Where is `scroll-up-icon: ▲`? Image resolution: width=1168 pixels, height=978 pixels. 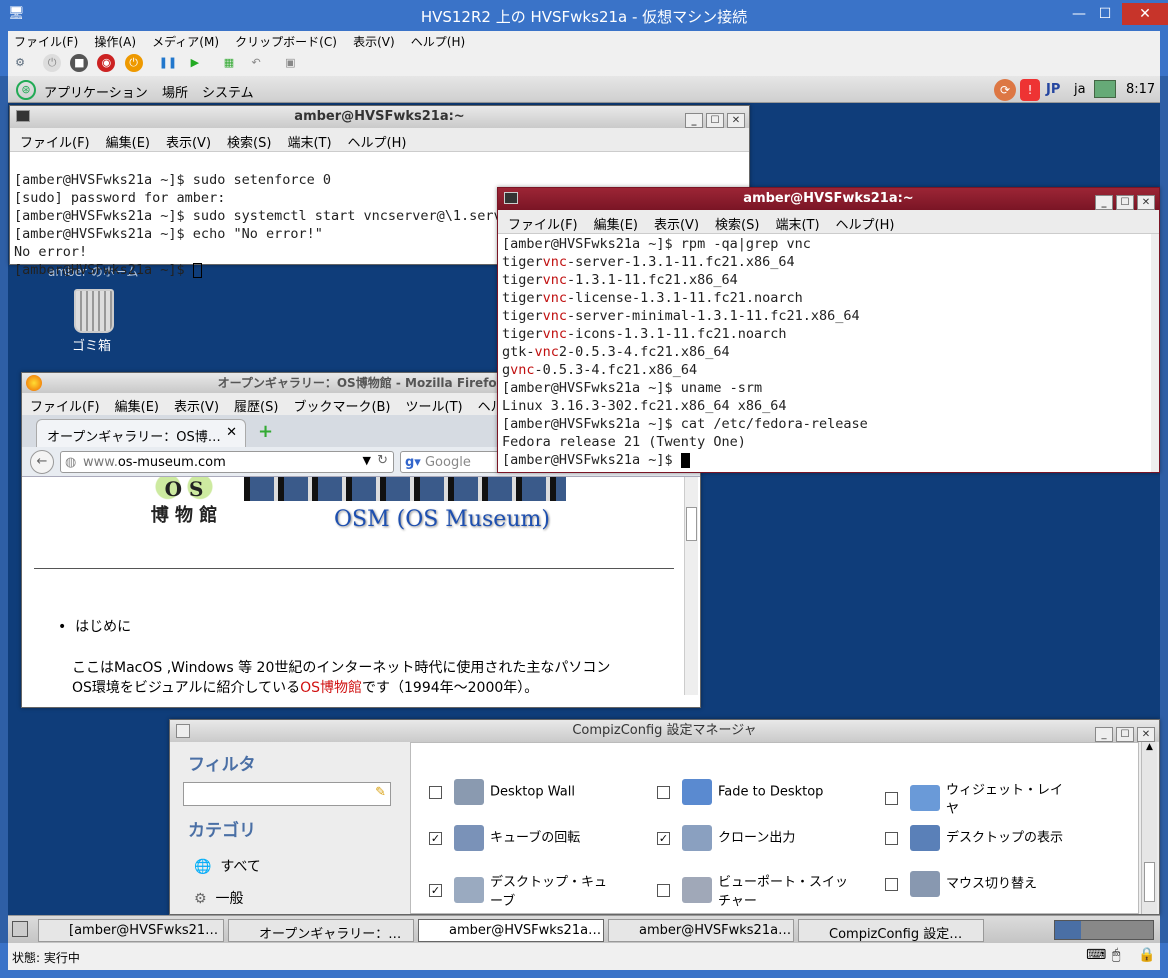
scroll-up-icon: ▲ is located at coordinates (1149, 747).